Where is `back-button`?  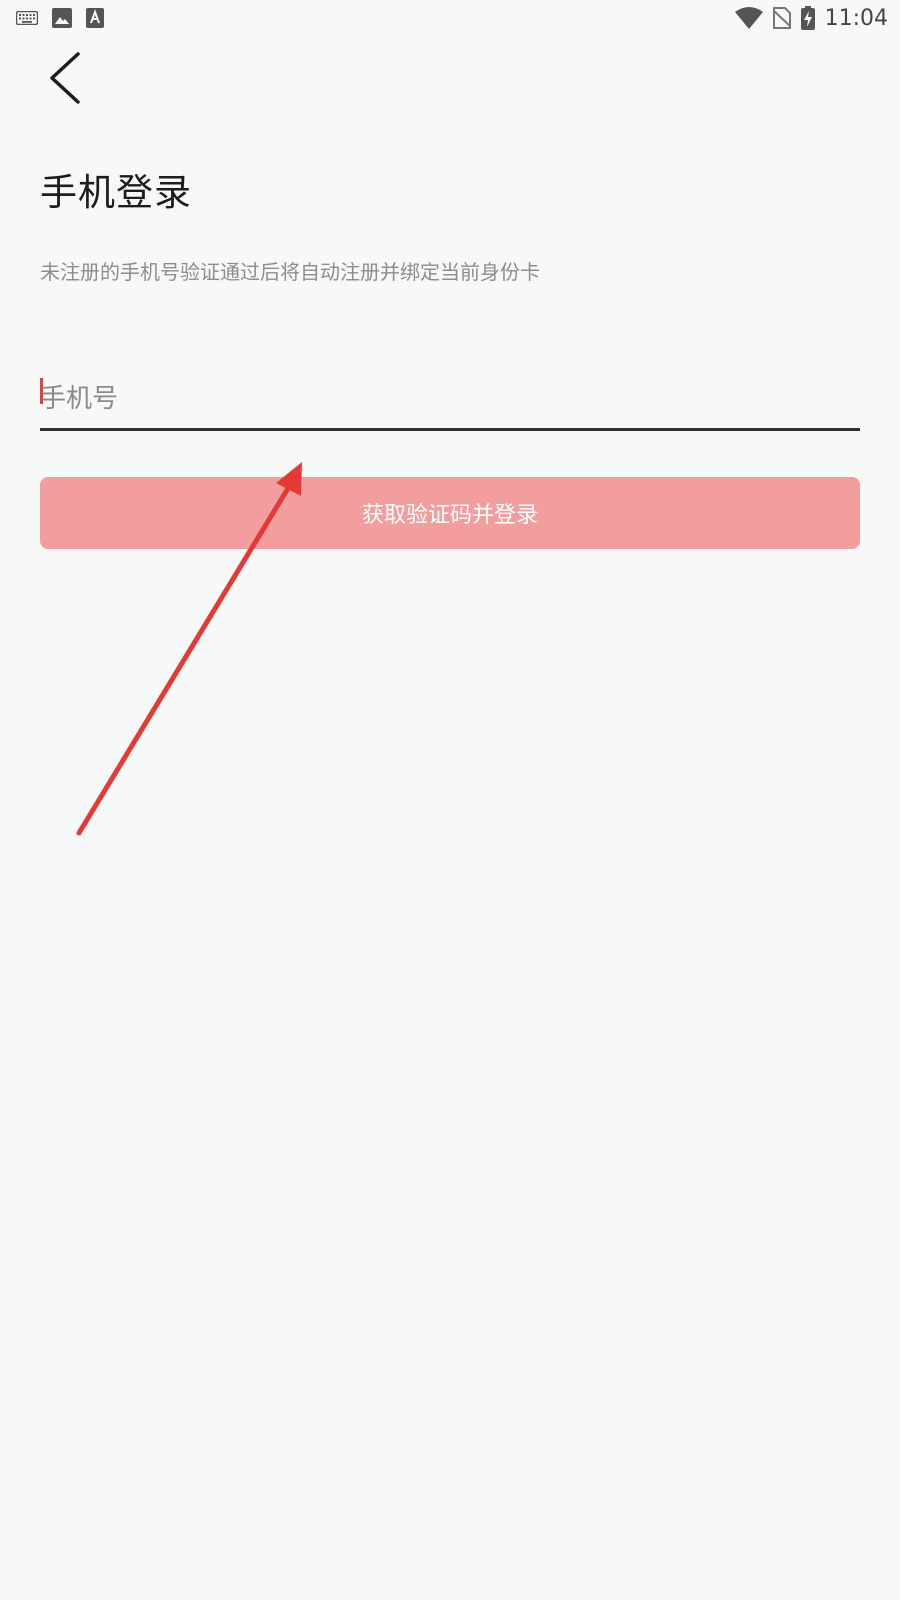 back-button is located at coordinates (68, 78).